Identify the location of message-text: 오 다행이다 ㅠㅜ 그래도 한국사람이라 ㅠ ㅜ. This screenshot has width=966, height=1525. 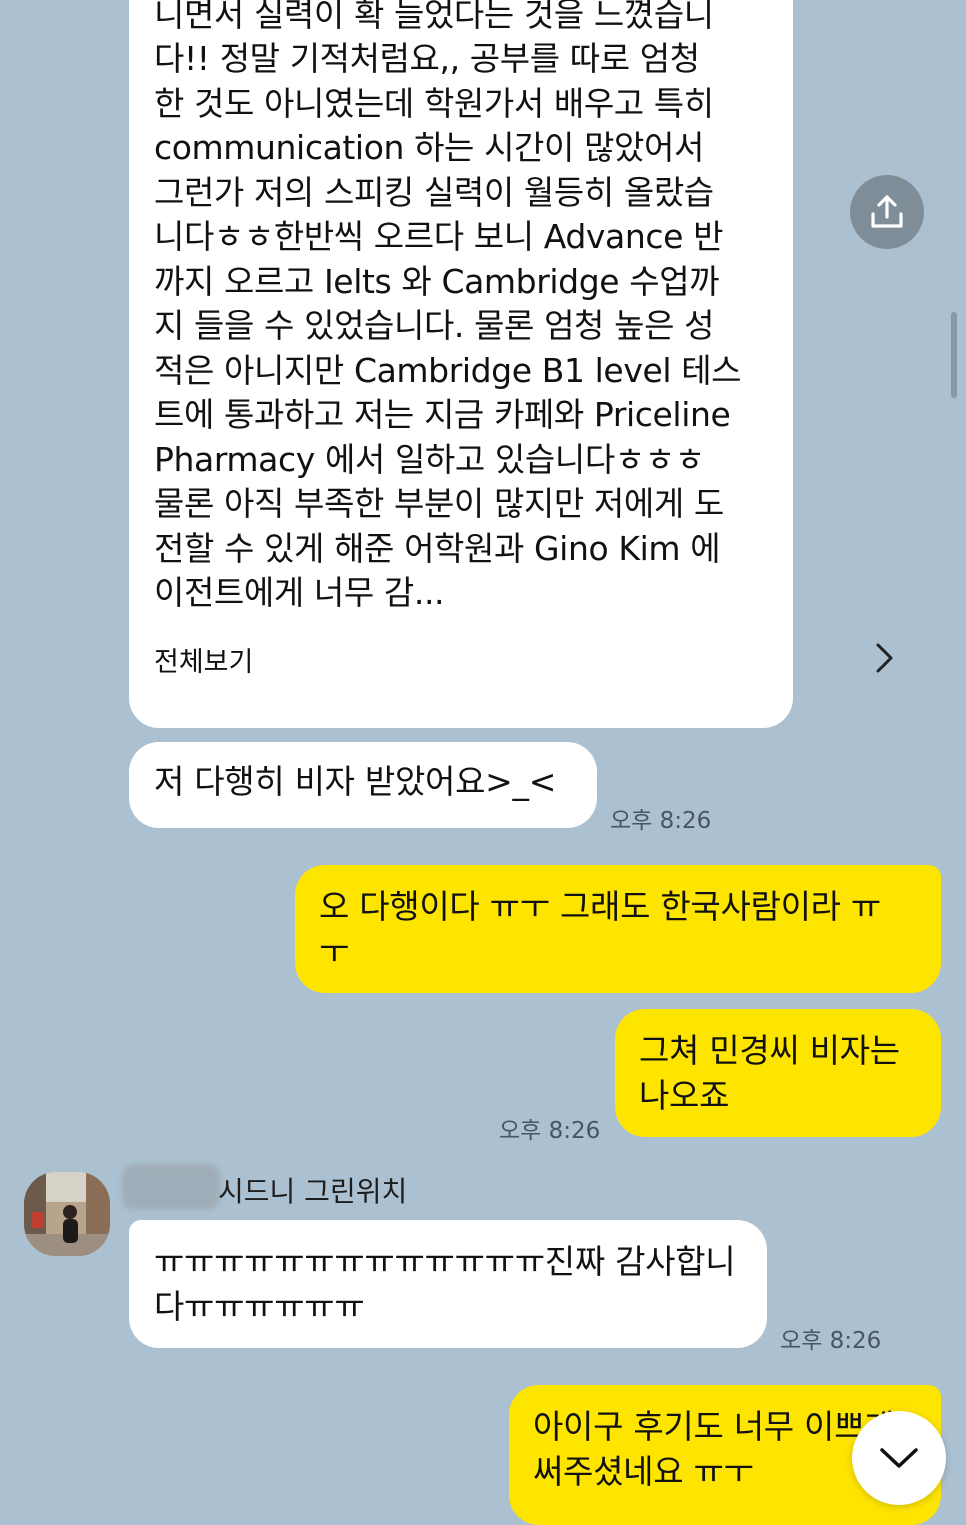
(600, 929).